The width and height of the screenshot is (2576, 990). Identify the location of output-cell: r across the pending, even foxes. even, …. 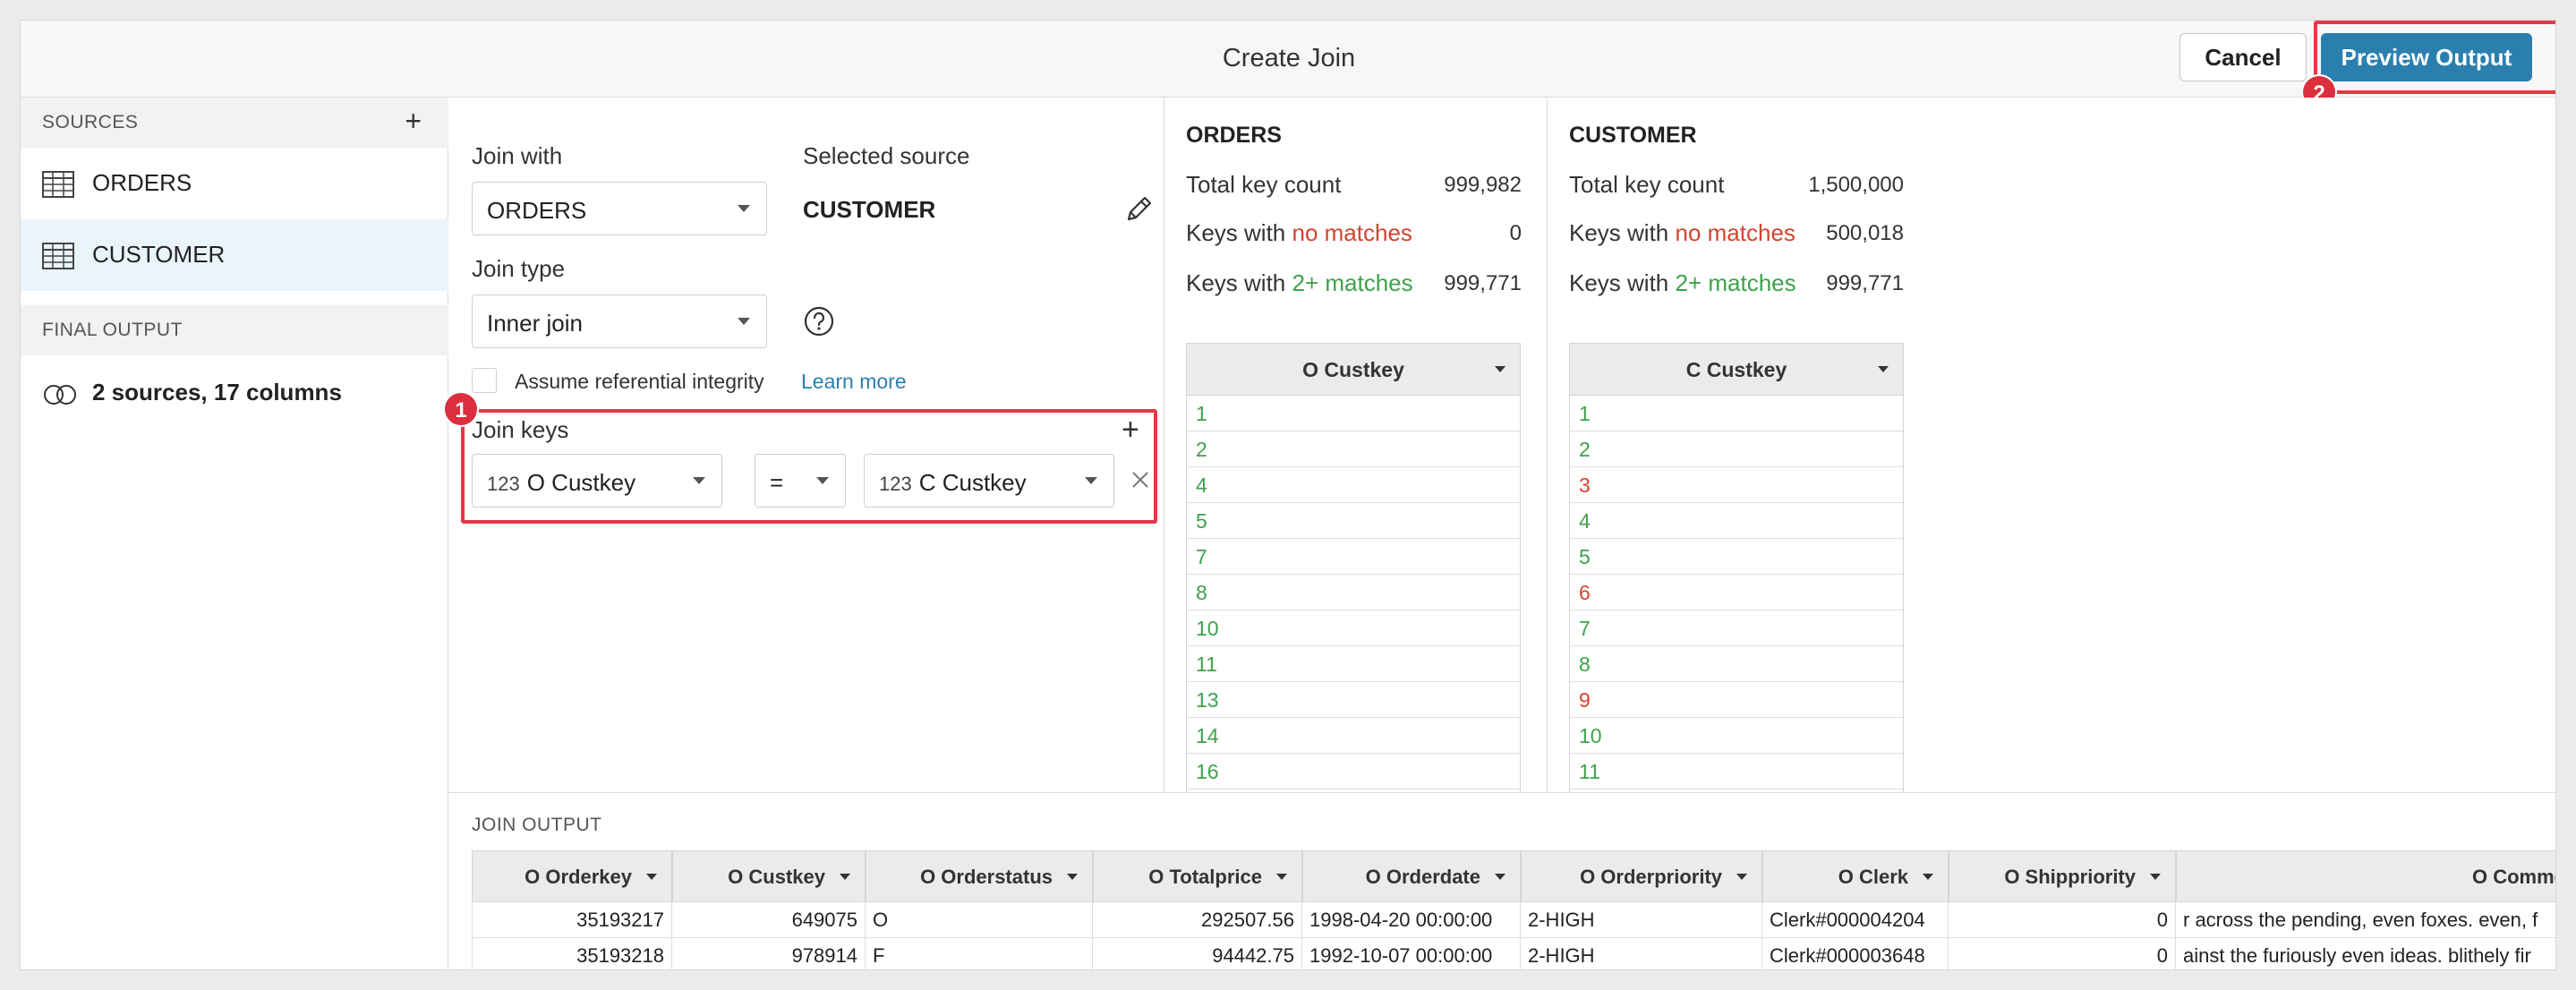
(2365, 920).